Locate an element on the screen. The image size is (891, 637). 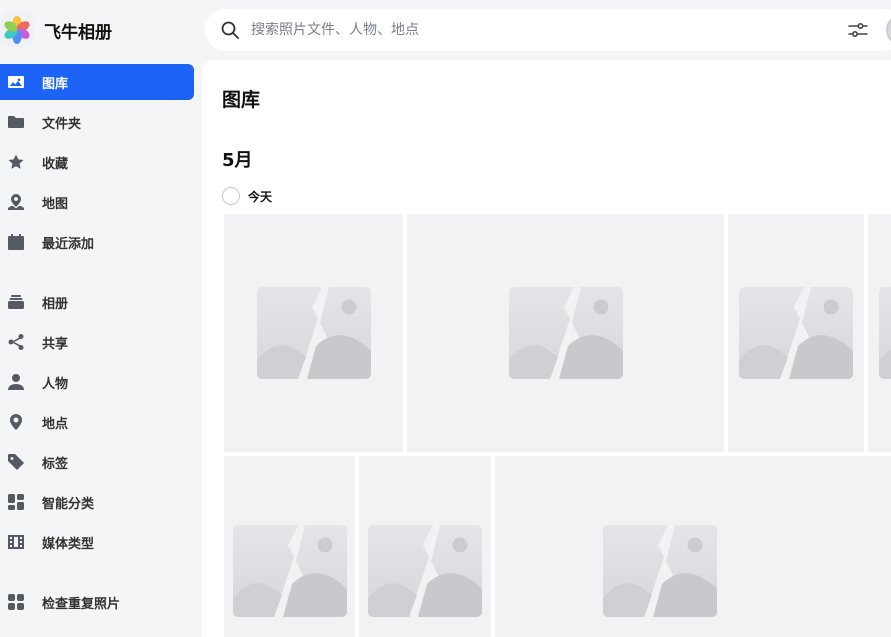
person-icon is located at coordinates (16, 382).